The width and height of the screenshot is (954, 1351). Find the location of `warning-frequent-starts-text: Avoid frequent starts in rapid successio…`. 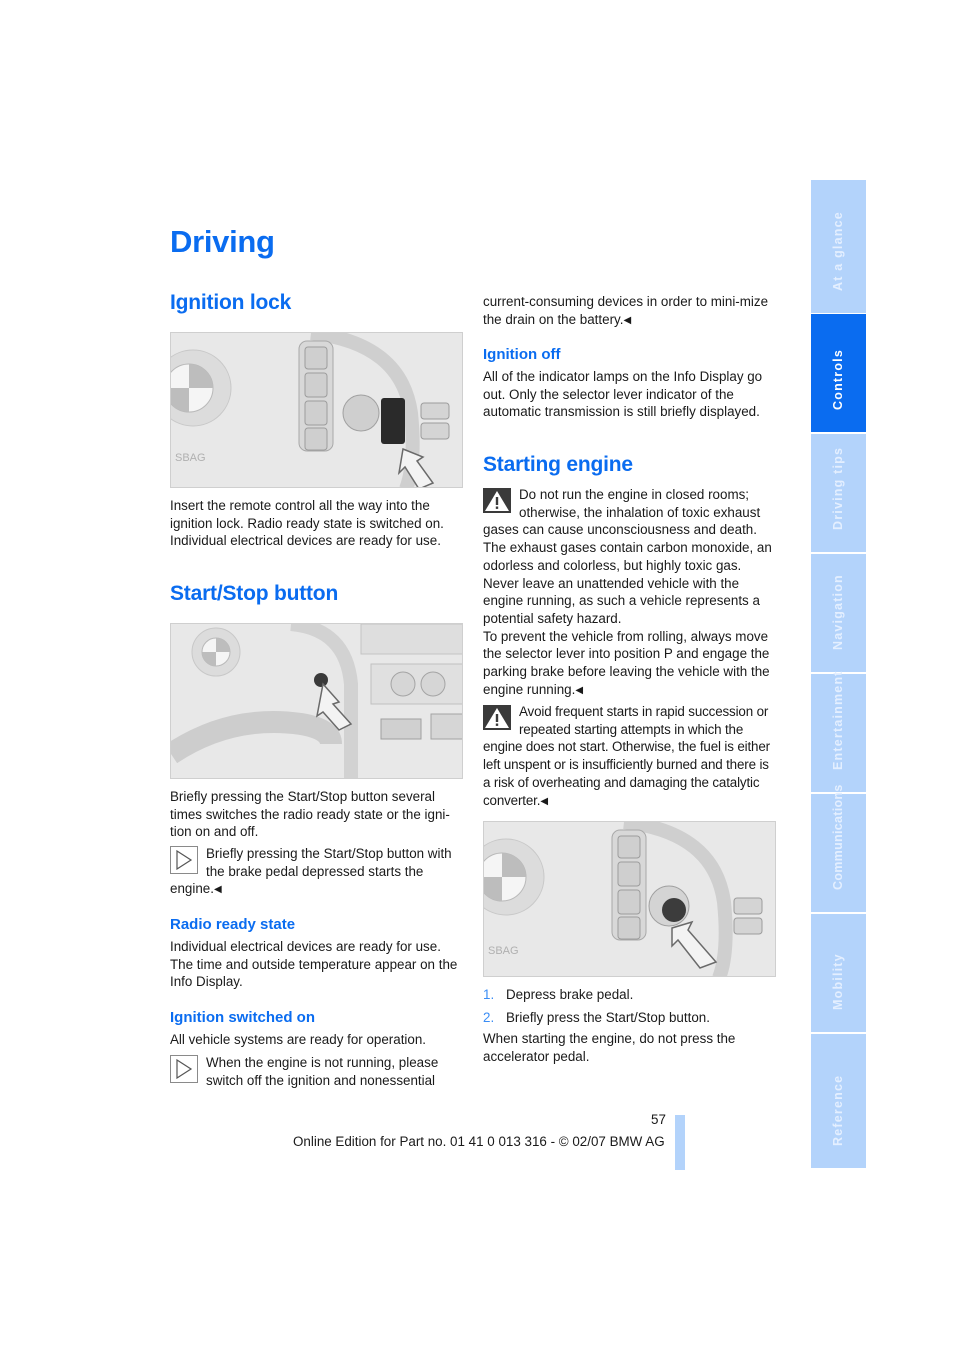

warning-frequent-starts-text: Avoid frequent starts in rapid successio… is located at coordinates (626, 756).